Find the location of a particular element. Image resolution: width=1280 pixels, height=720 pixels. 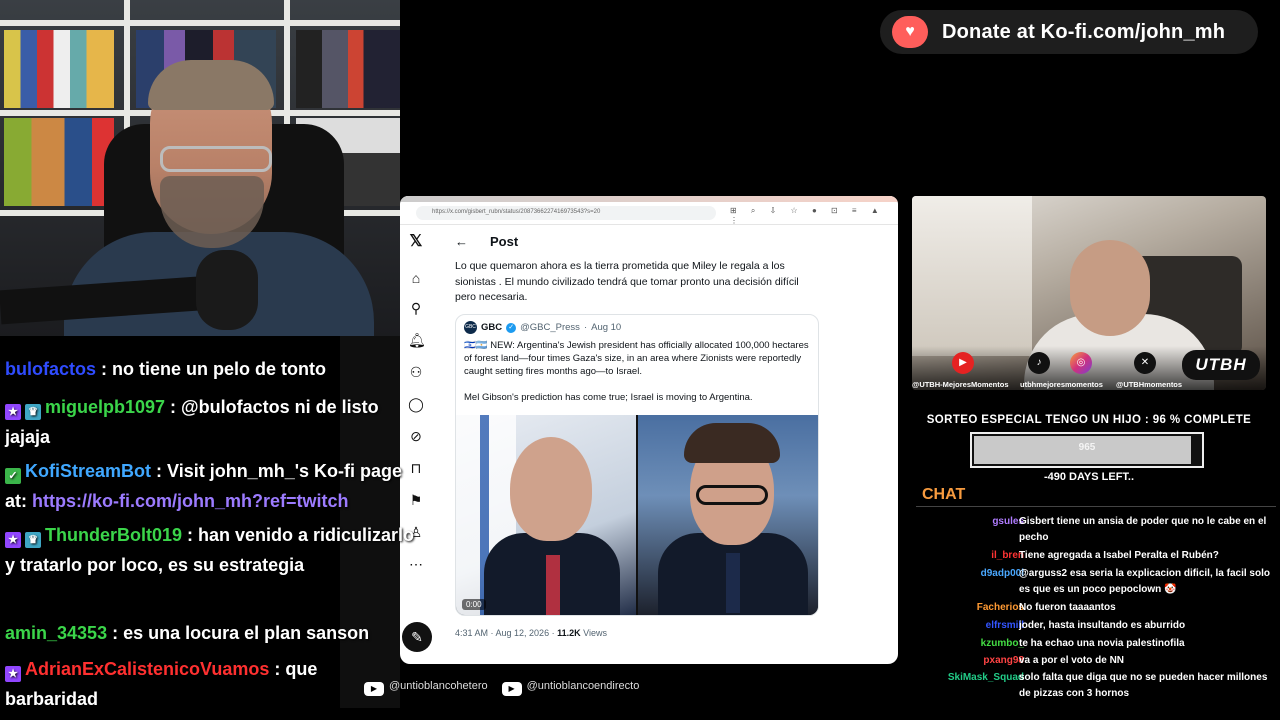

streamer-webcam is located at coordinates (200, 168).